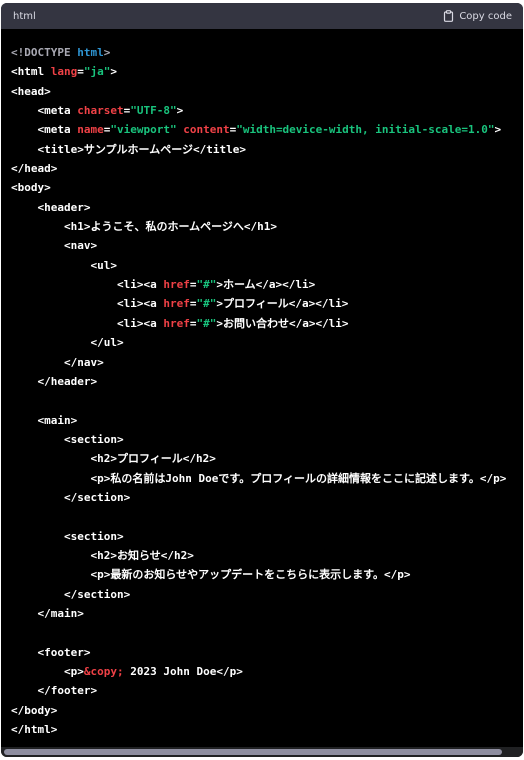 This screenshot has height=760, width=524. I want to click on code-line: <footer>, so click(267, 652).